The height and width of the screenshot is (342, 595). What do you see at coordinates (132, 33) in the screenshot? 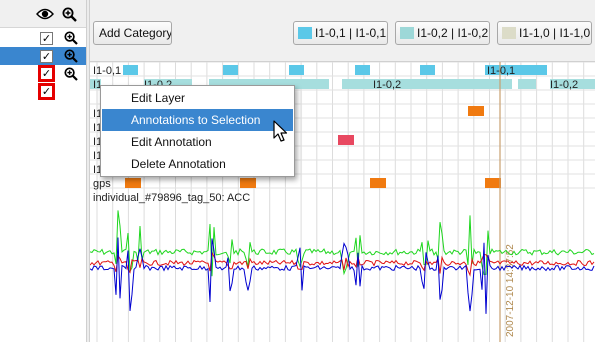
I see `add-category-button: Add Category` at bounding box center [132, 33].